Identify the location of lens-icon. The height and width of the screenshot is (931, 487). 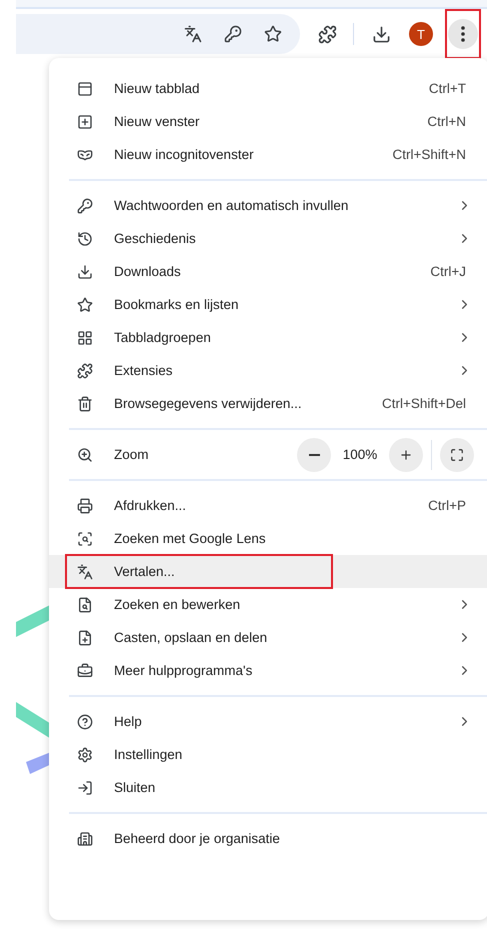
(85, 538).